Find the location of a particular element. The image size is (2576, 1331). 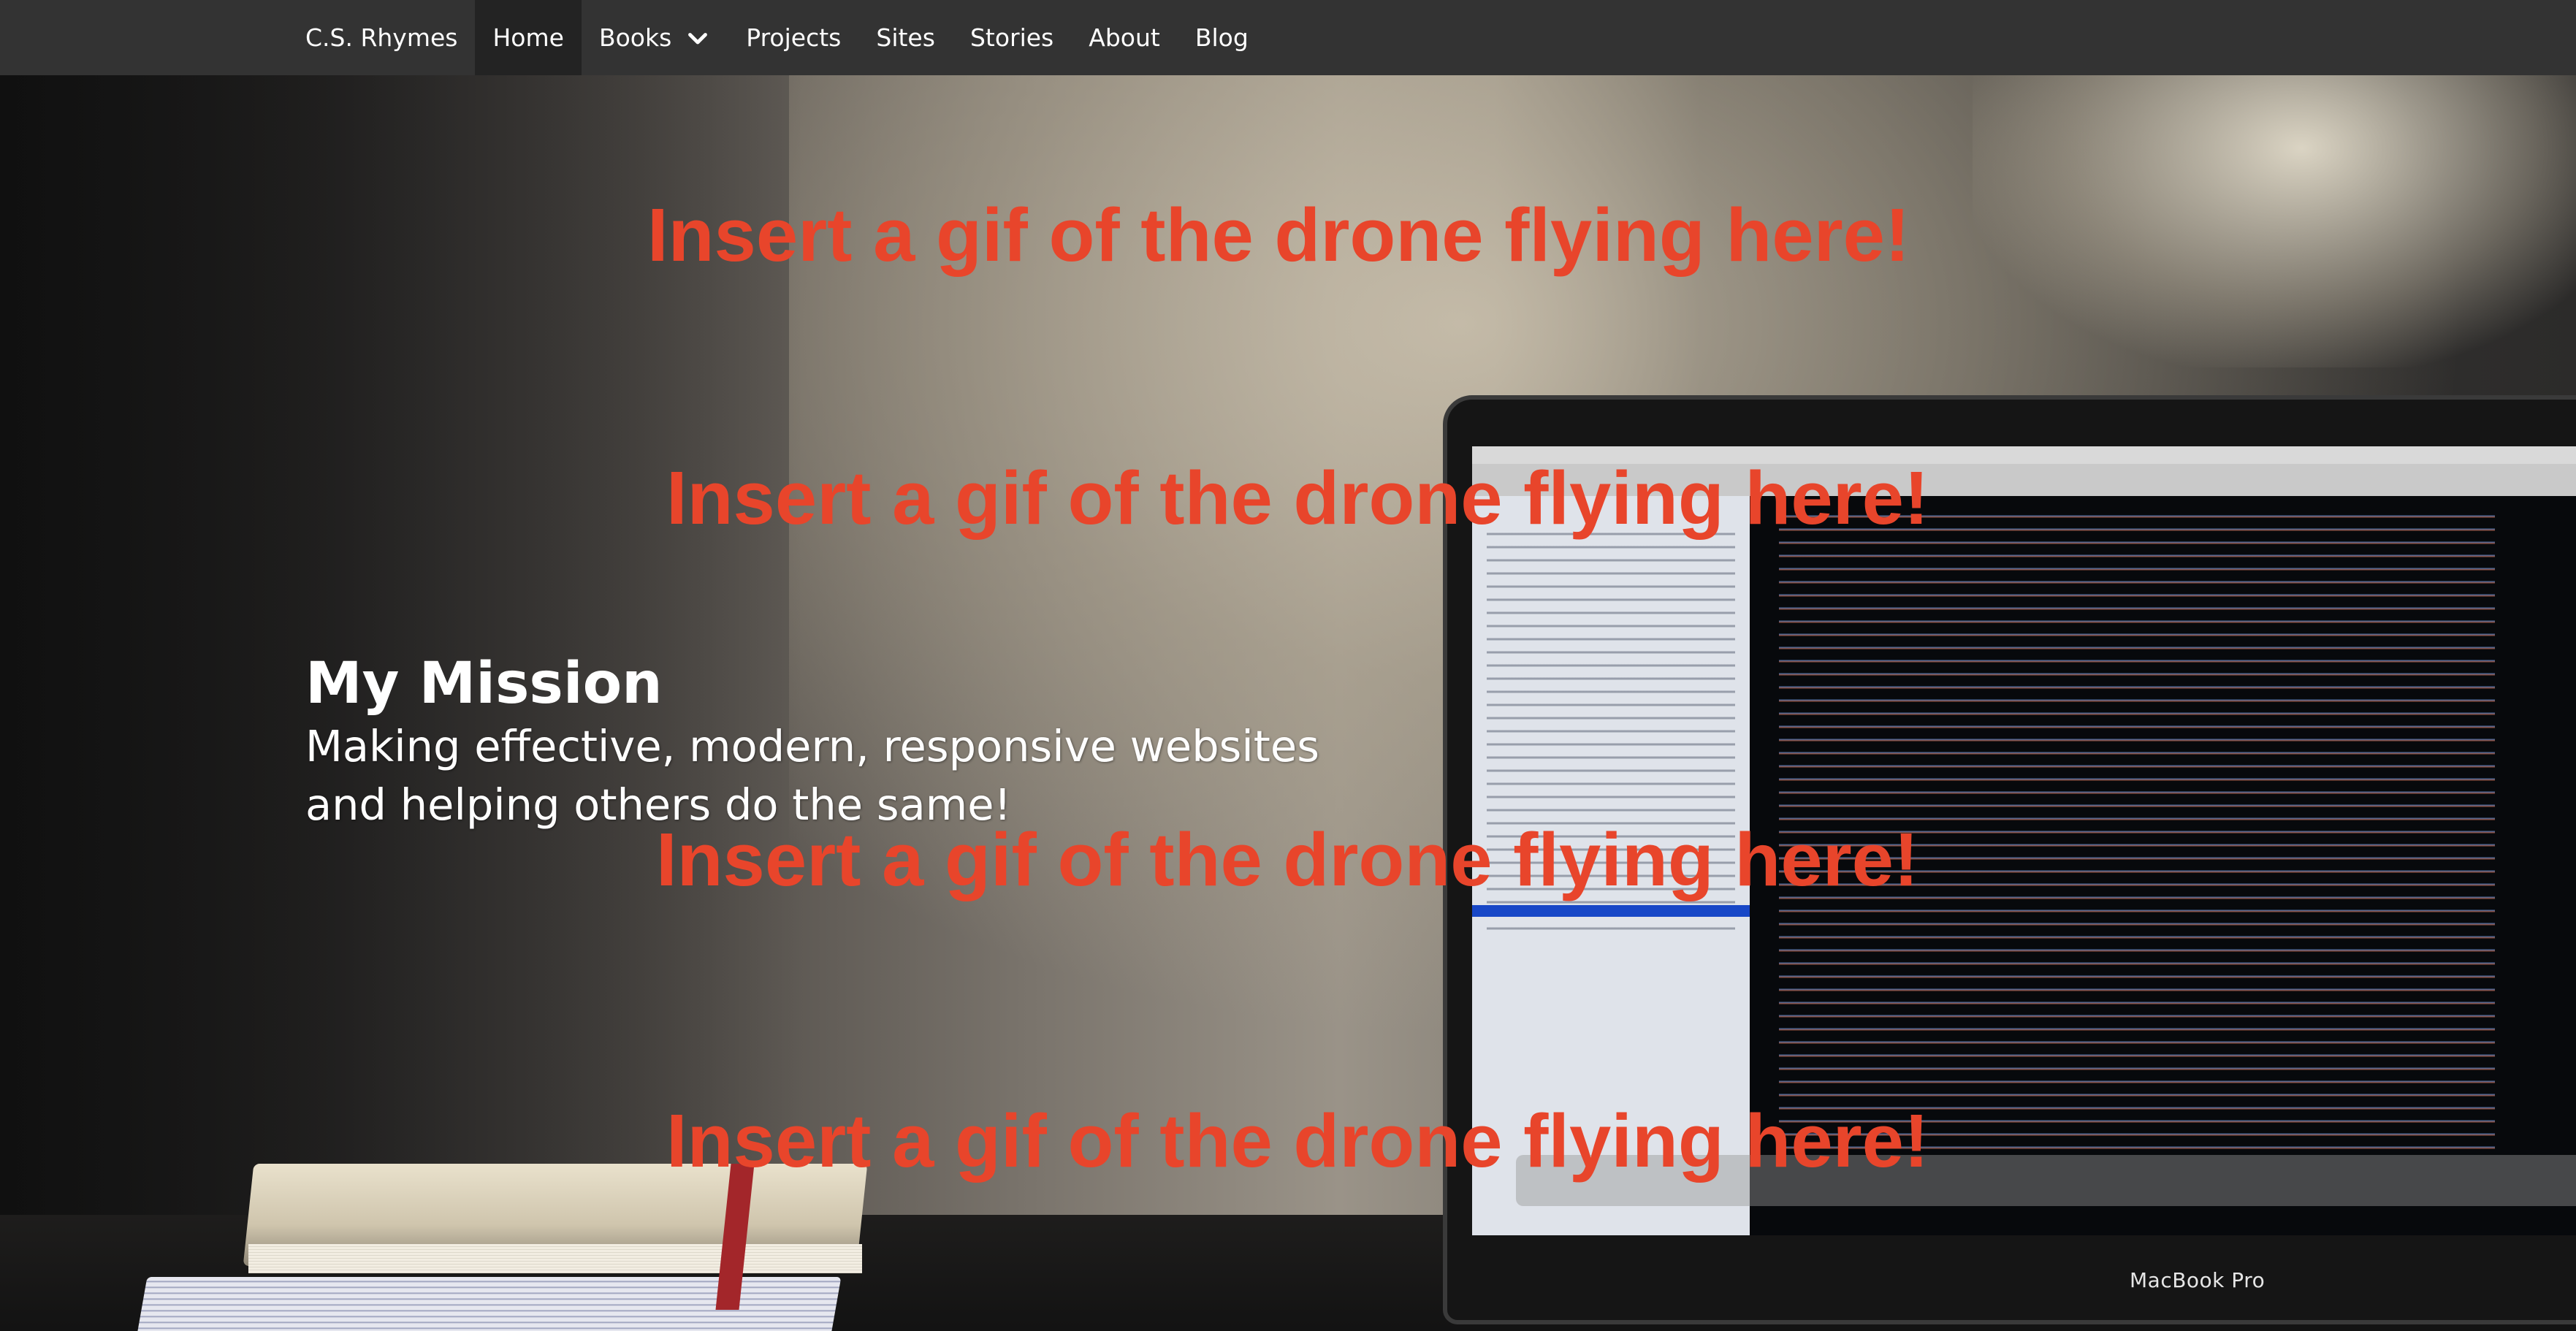

file-tree-selection is located at coordinates (1611, 911).